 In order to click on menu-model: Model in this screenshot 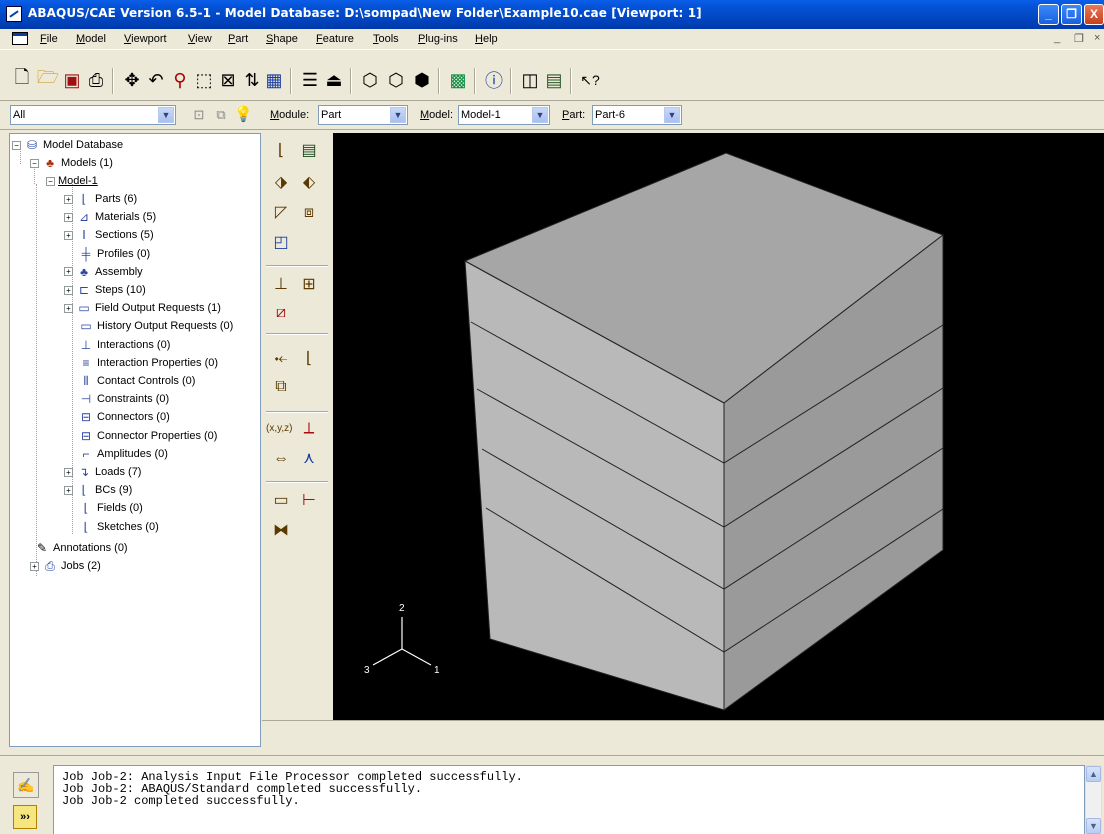, I will do `click(91, 39)`.